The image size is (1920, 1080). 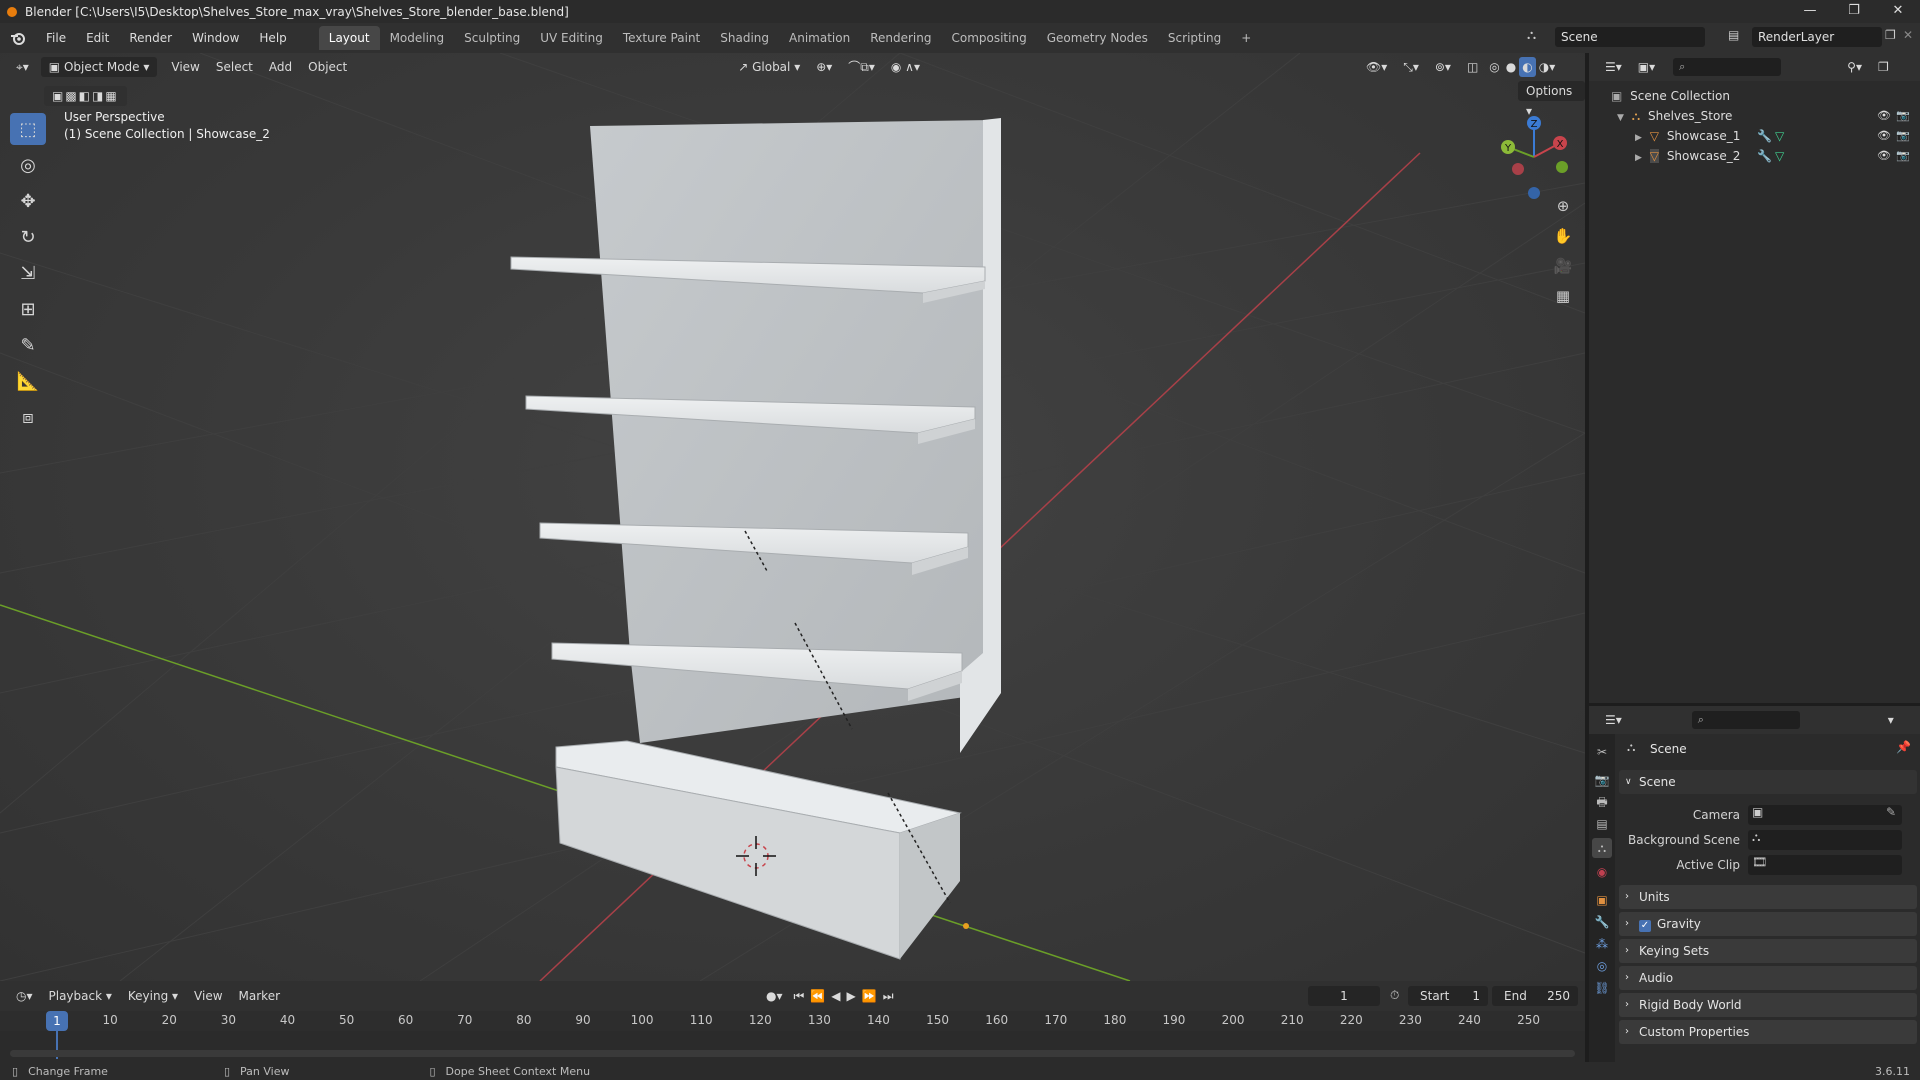 What do you see at coordinates (1768, 782) in the screenshot?
I see `scene-panel-header: ∨ Scene` at bounding box center [1768, 782].